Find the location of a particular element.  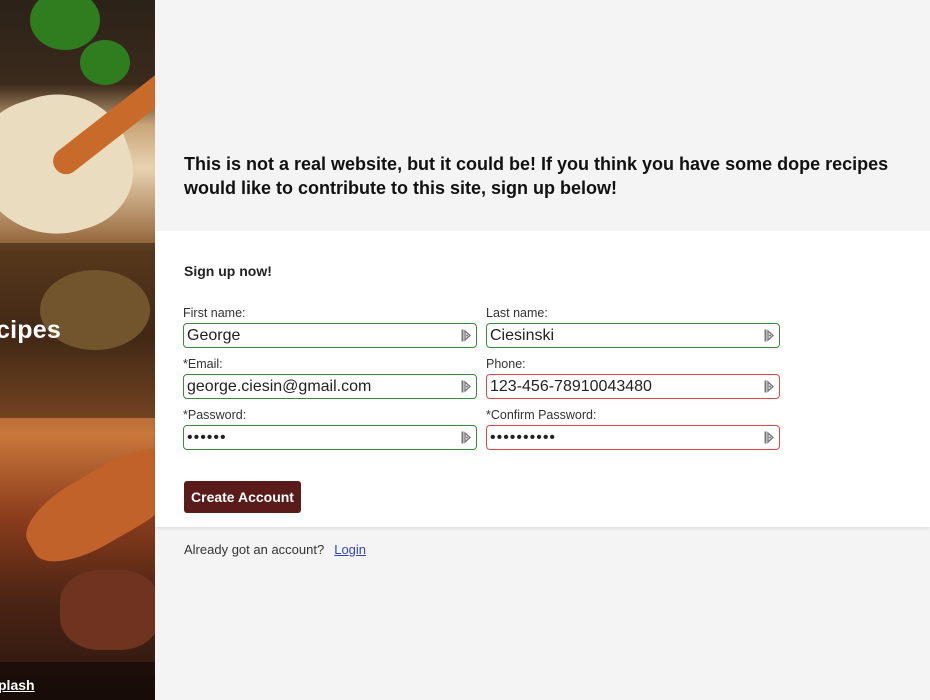

last-name-field: Last name: is located at coordinates (633, 327).